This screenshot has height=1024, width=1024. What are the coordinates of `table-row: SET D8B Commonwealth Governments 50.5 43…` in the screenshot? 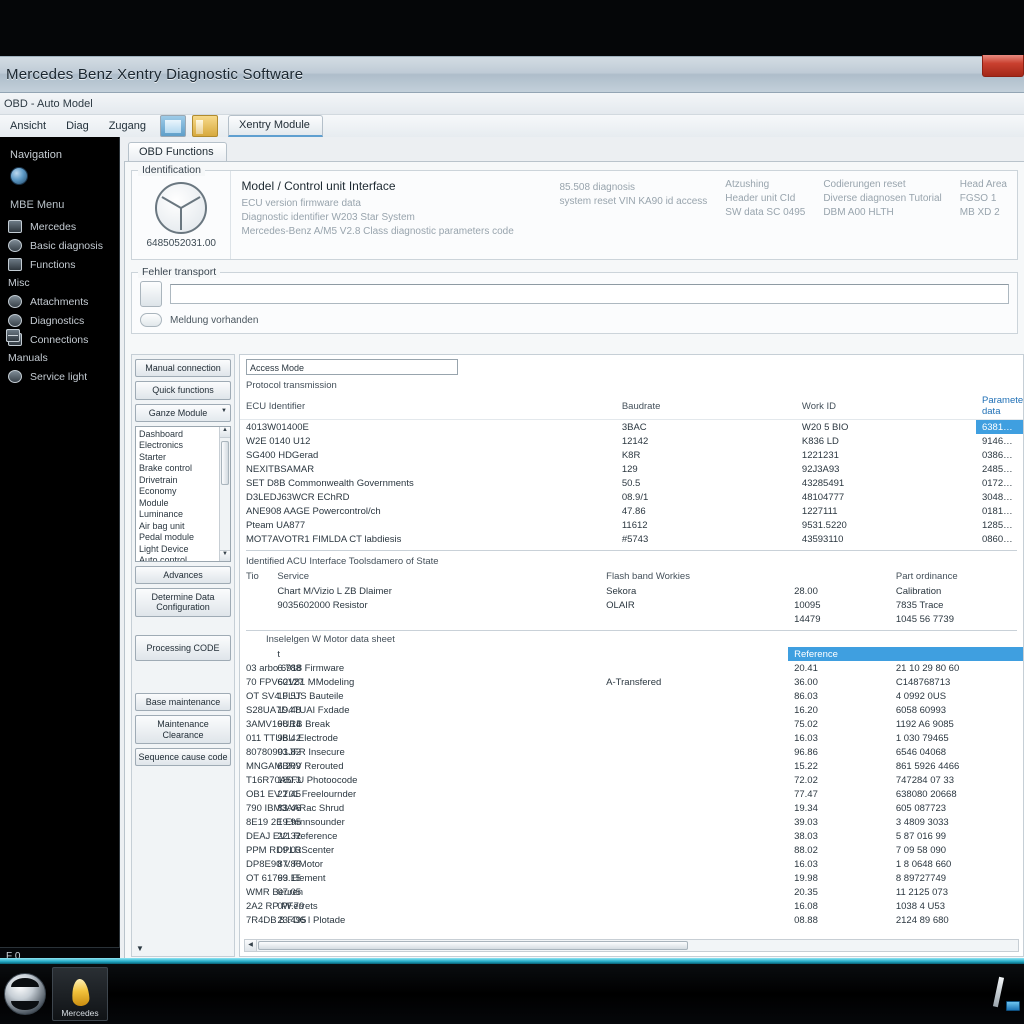 It's located at (631, 483).